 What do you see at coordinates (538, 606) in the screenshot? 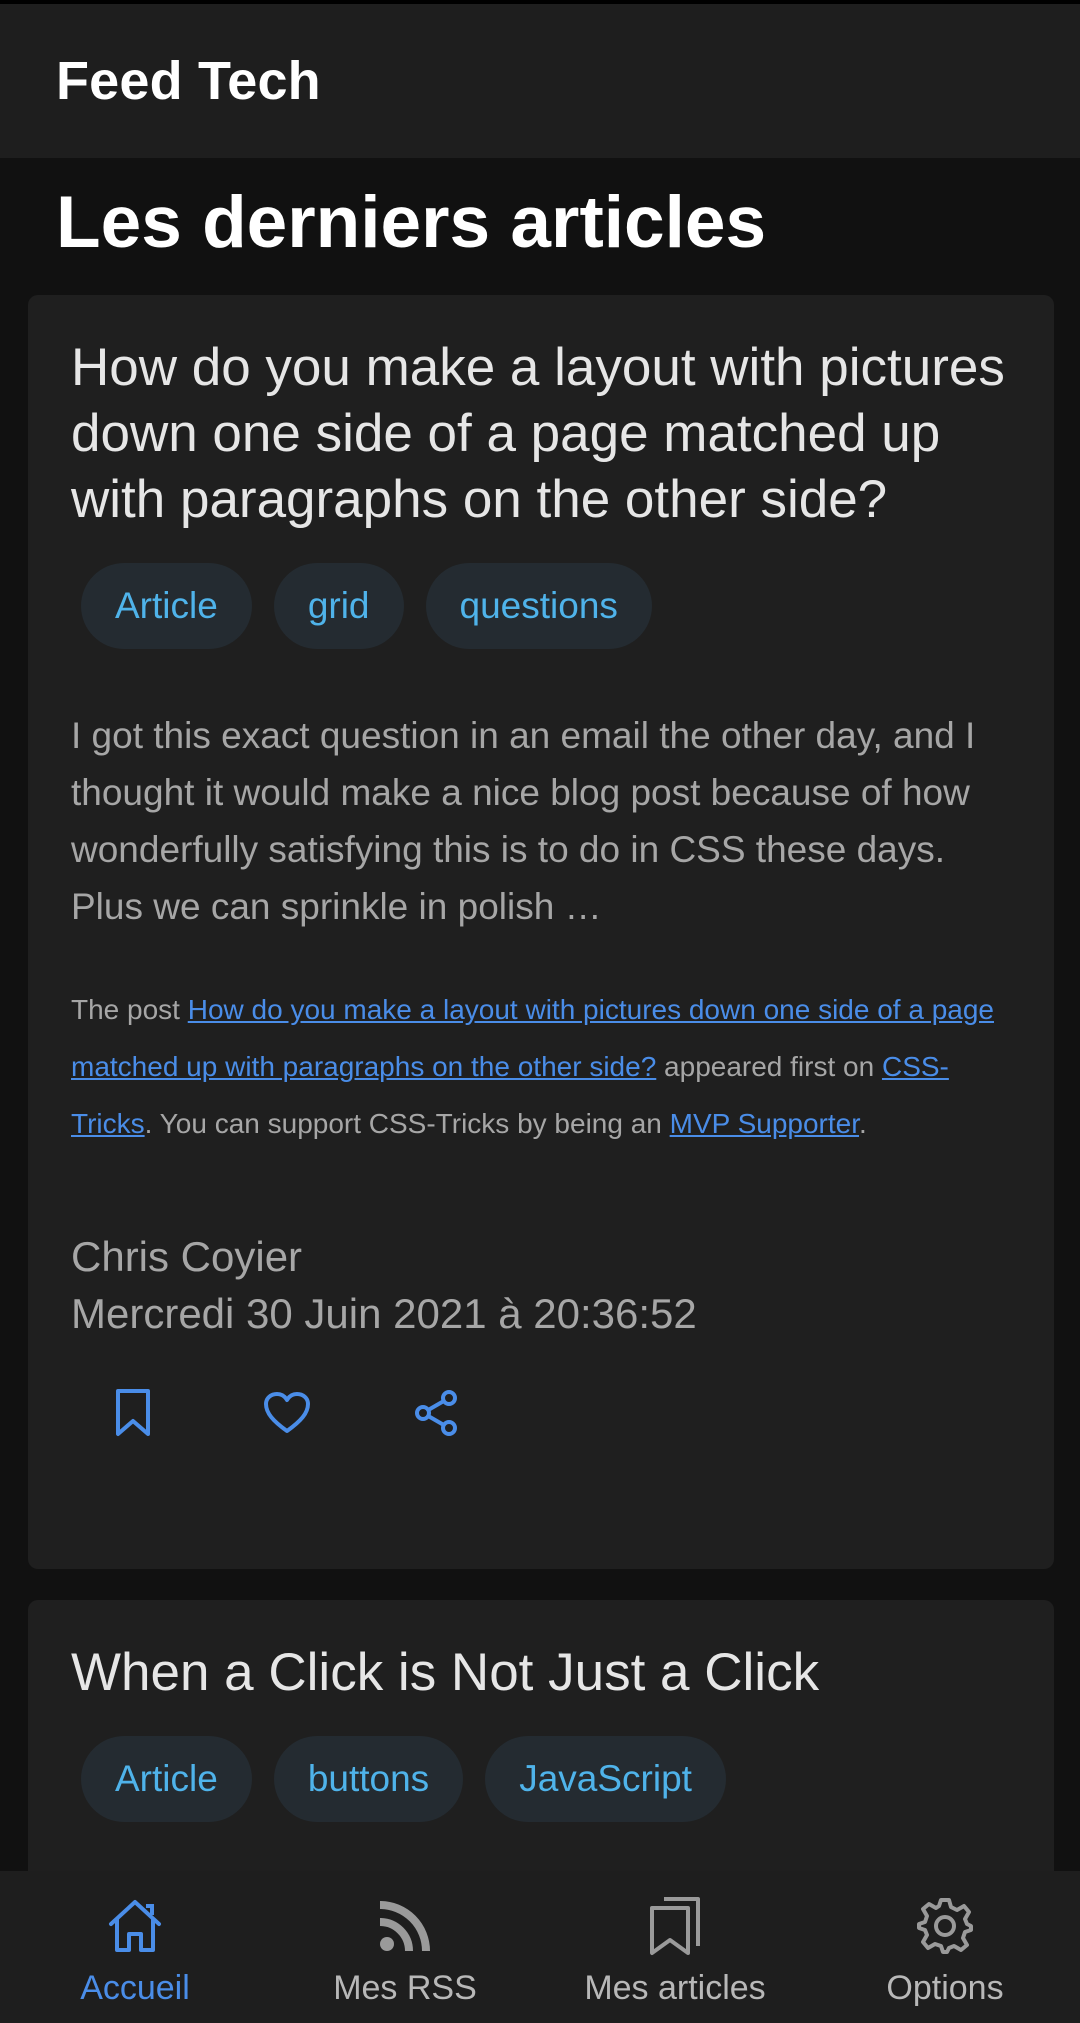
I see `tag-chip: questions` at bounding box center [538, 606].